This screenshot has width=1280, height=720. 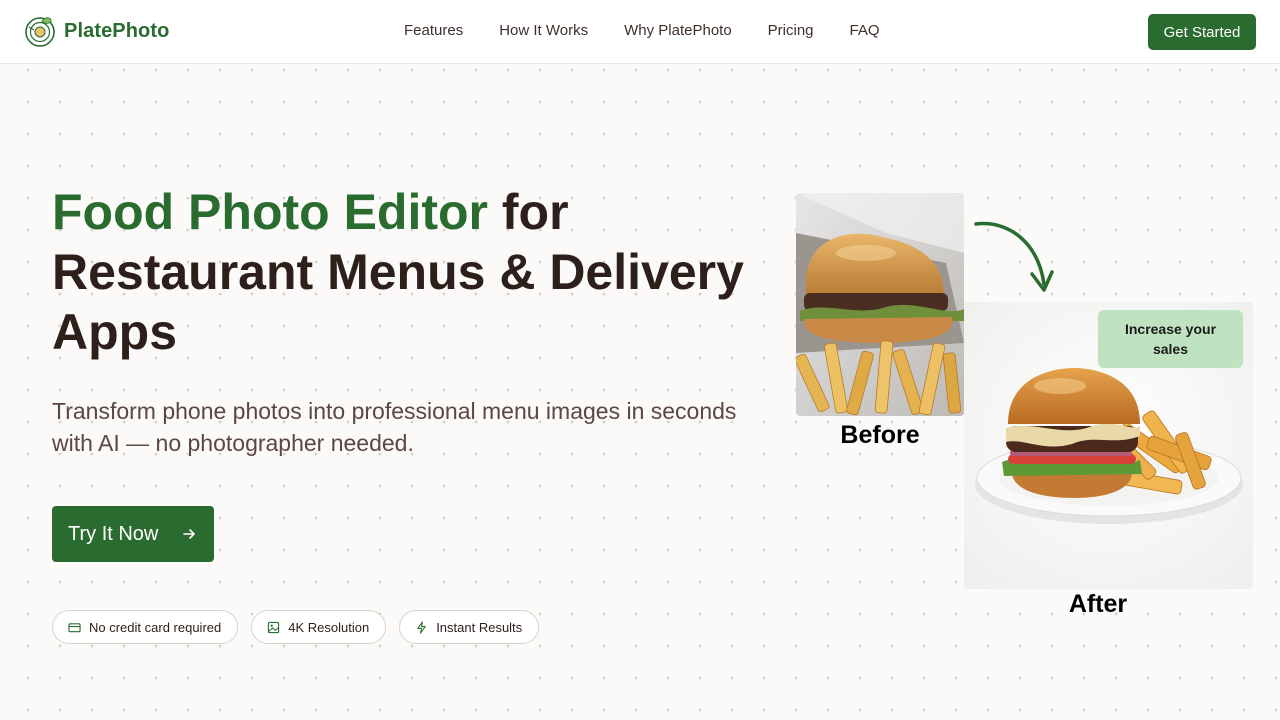 What do you see at coordinates (274, 627) in the screenshot?
I see `image-icon` at bounding box center [274, 627].